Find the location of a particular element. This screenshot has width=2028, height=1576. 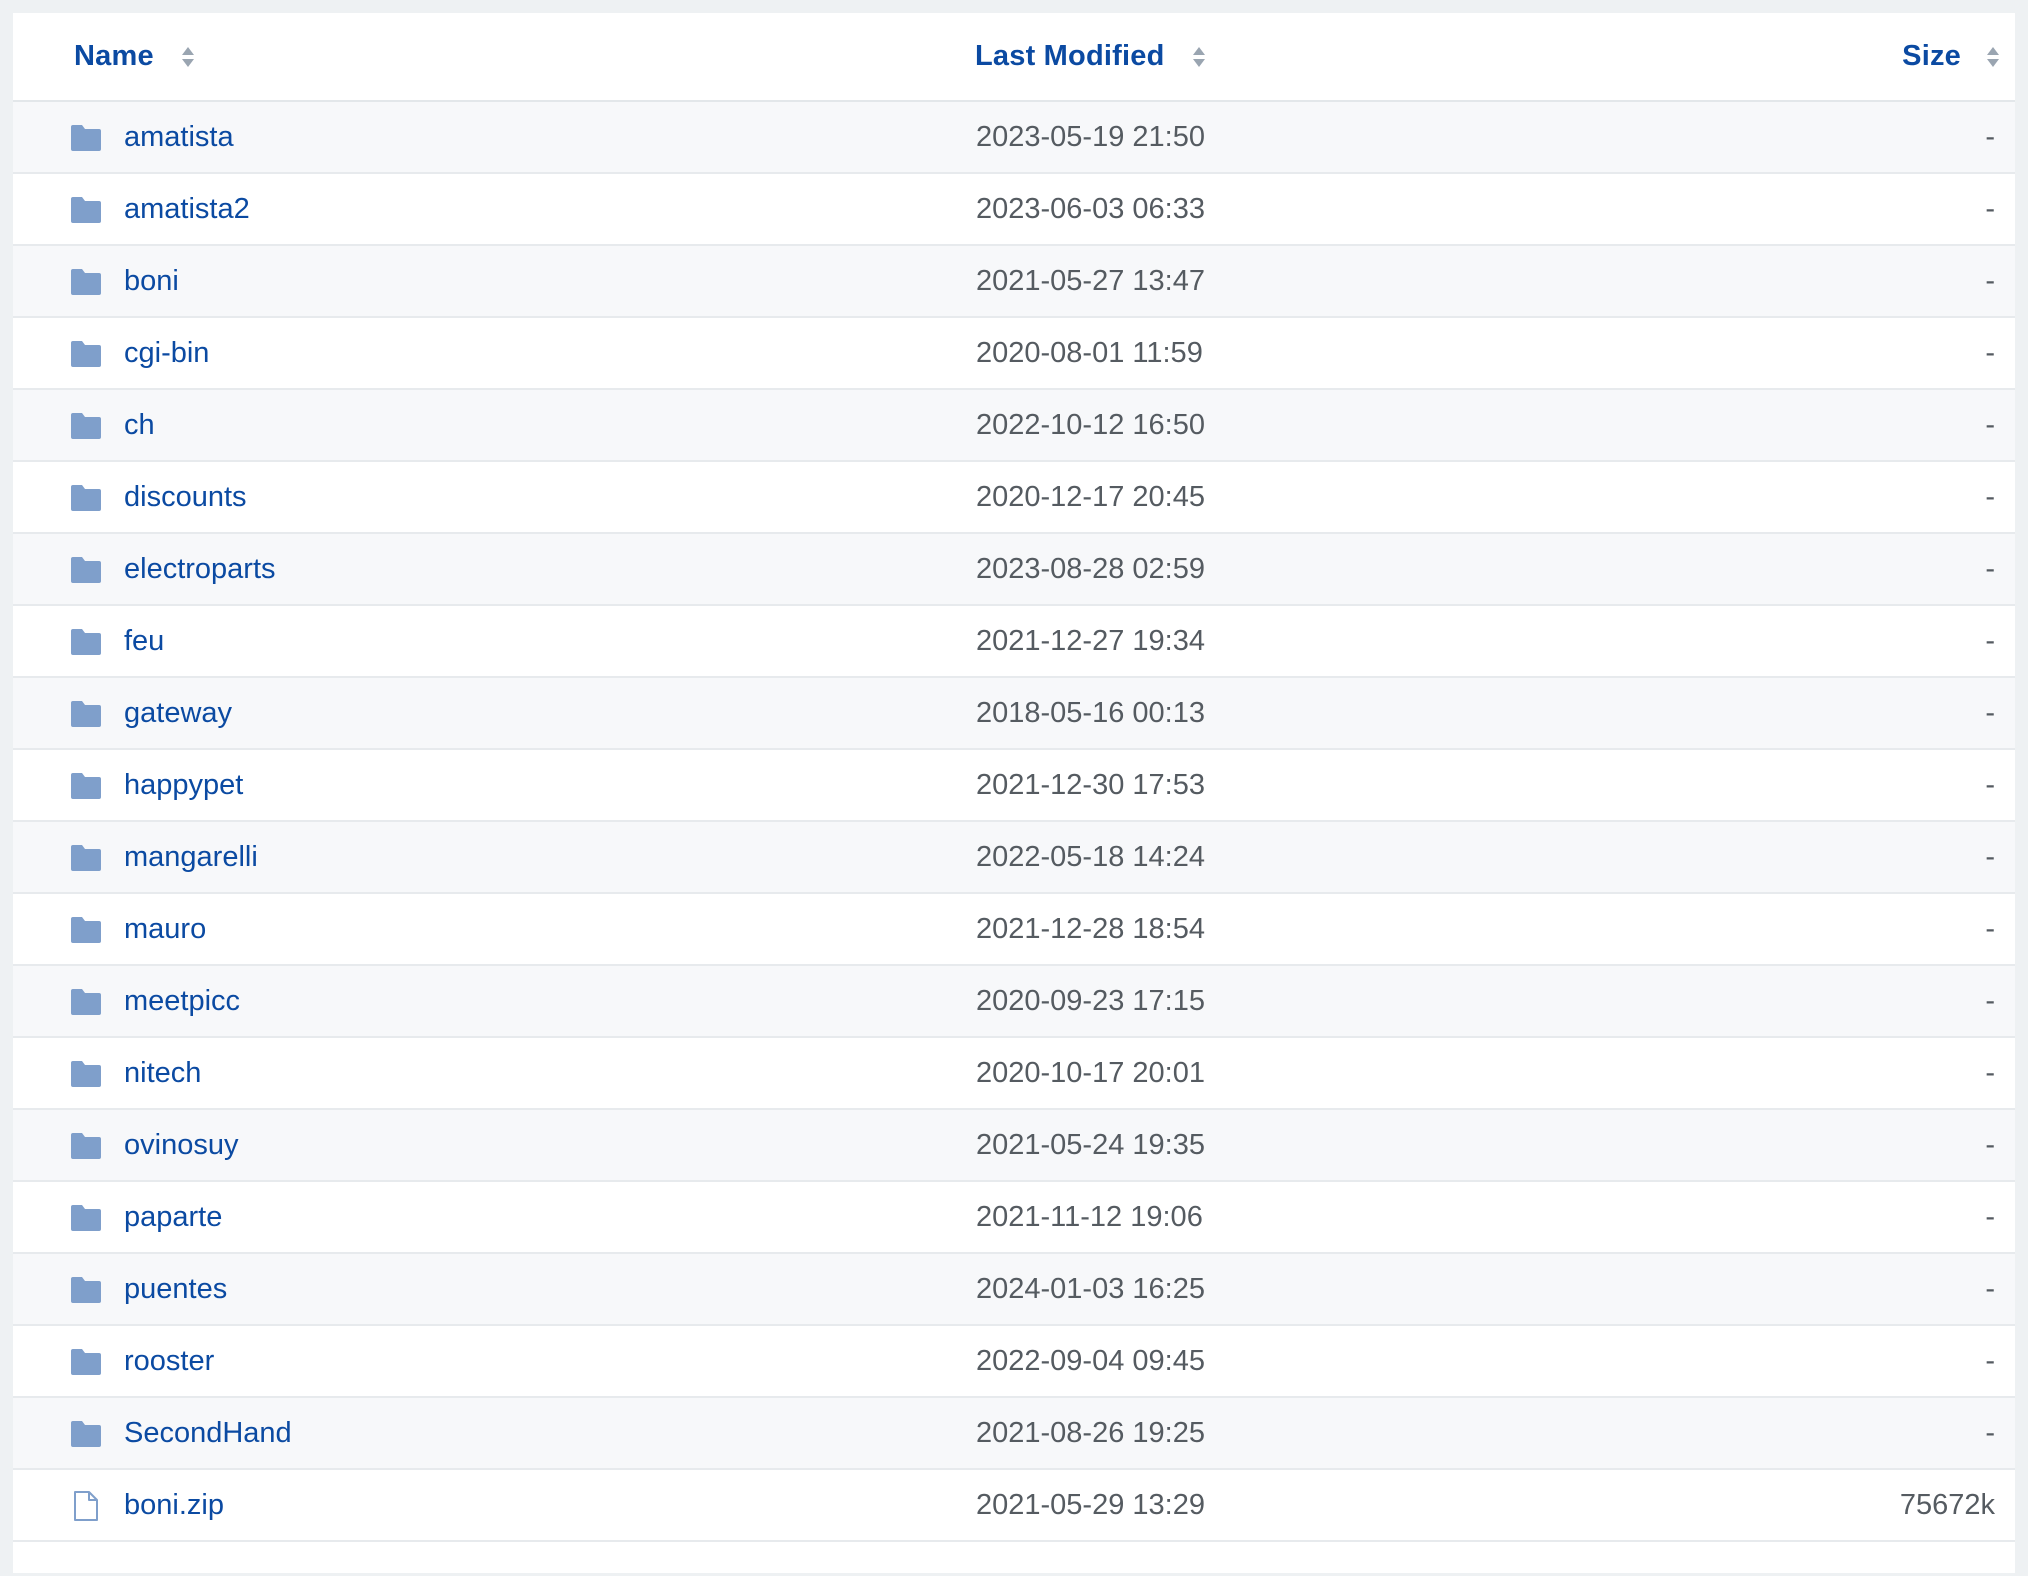

last-modified-cell: 2020-12-17 20:45 is located at coordinates (1090, 497).